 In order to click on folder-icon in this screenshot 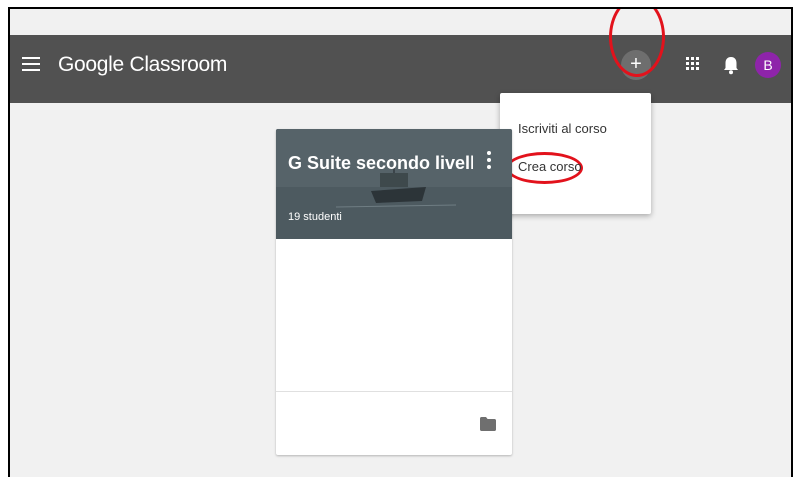, I will do `click(488, 424)`.